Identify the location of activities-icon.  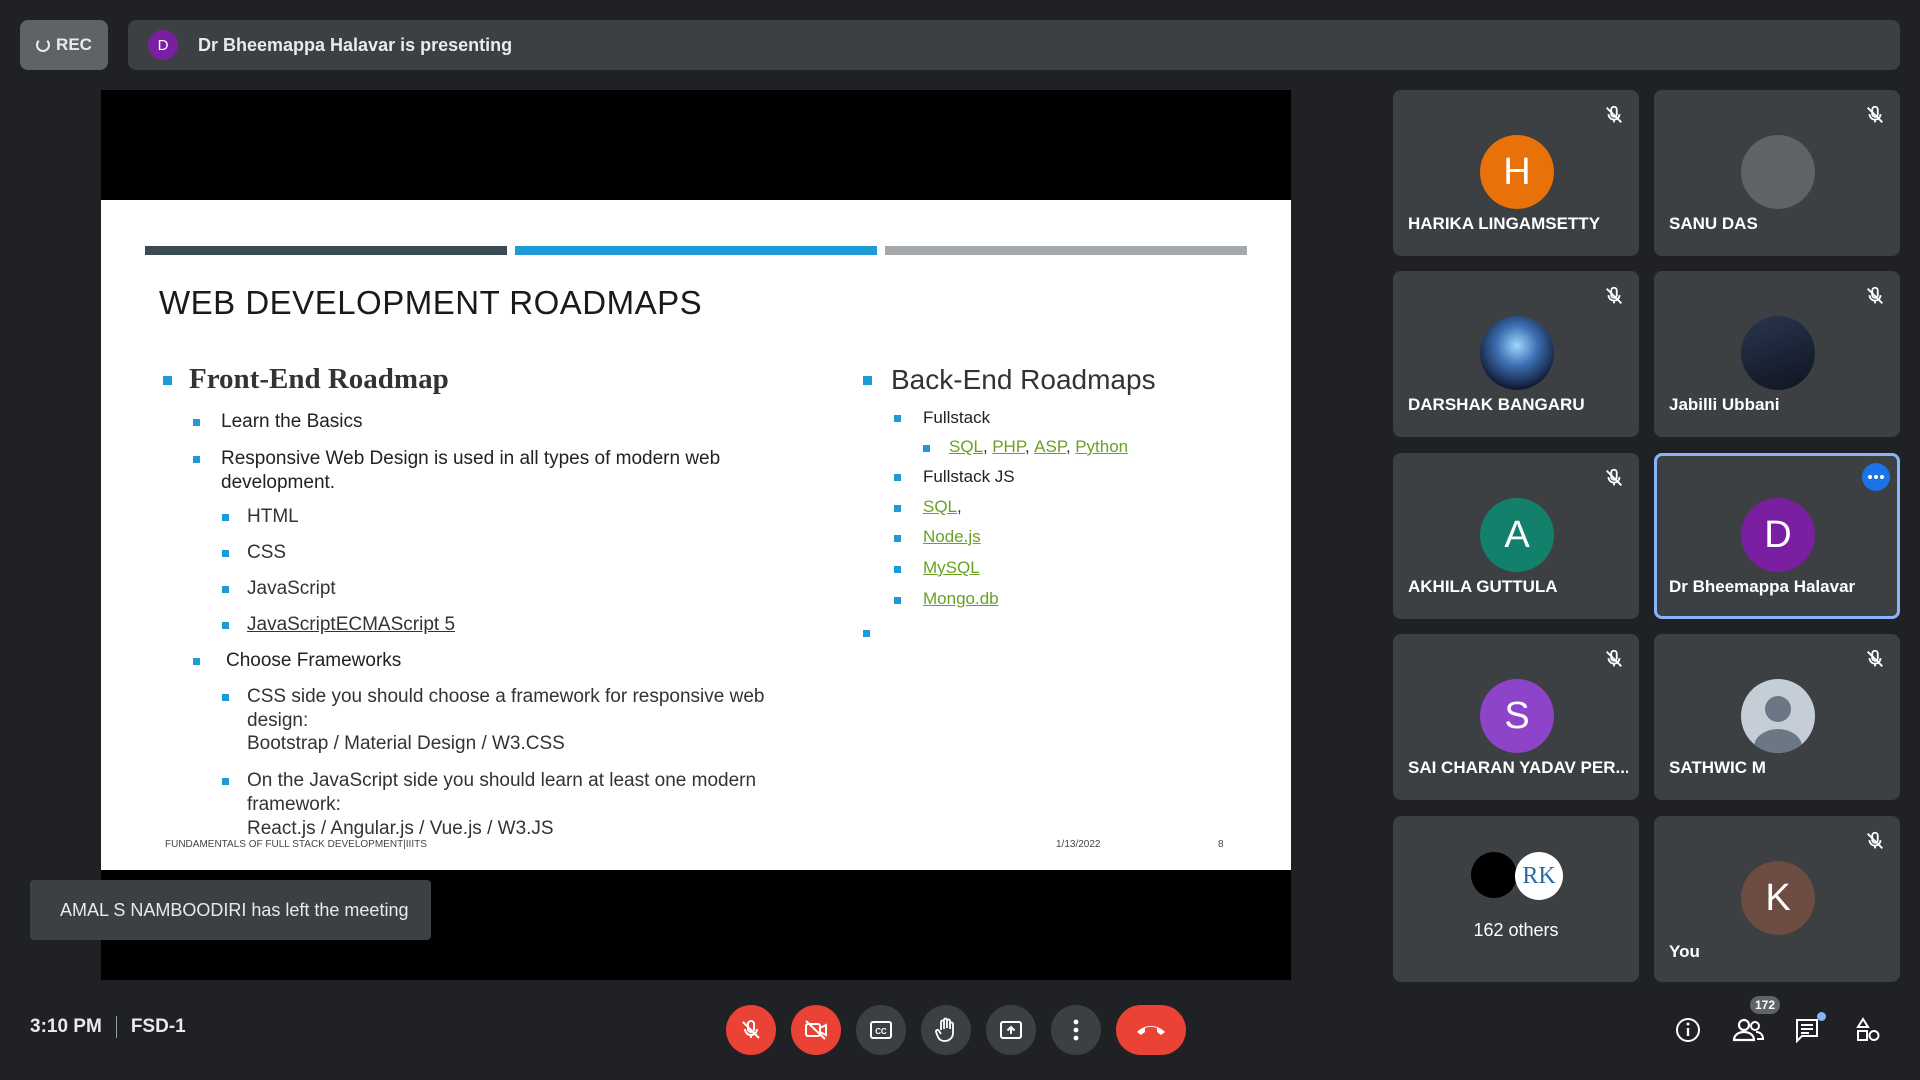
(1868, 1029).